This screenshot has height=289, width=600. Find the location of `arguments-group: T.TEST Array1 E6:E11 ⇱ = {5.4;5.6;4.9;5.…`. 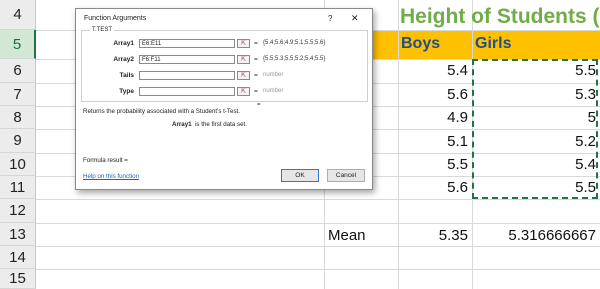

arguments-group: T.TEST Array1 E6:E11 ⇱ = {5.4;5.6;4.9;5.… is located at coordinates (224, 64).